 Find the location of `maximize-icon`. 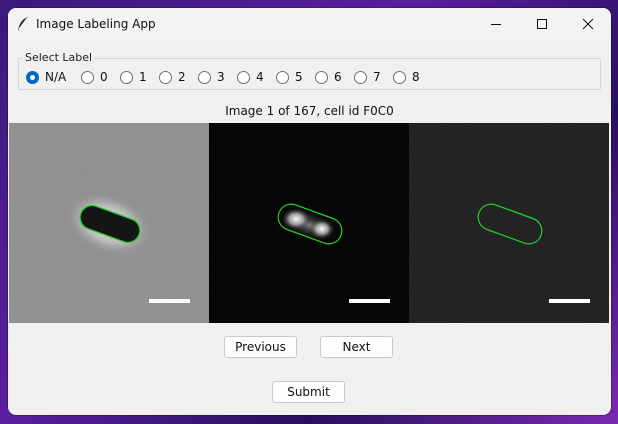

maximize-icon is located at coordinates (542, 24).